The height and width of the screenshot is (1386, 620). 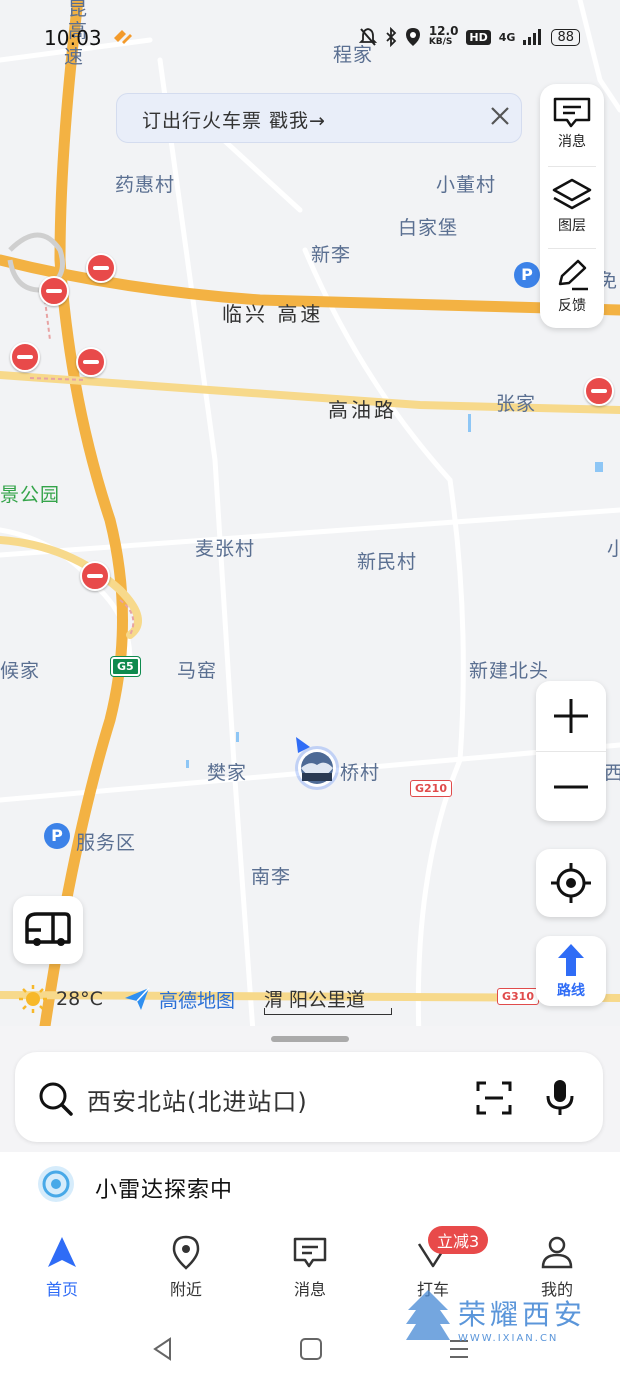 I want to click on road-shield-g5: G5, so click(x=125, y=666).